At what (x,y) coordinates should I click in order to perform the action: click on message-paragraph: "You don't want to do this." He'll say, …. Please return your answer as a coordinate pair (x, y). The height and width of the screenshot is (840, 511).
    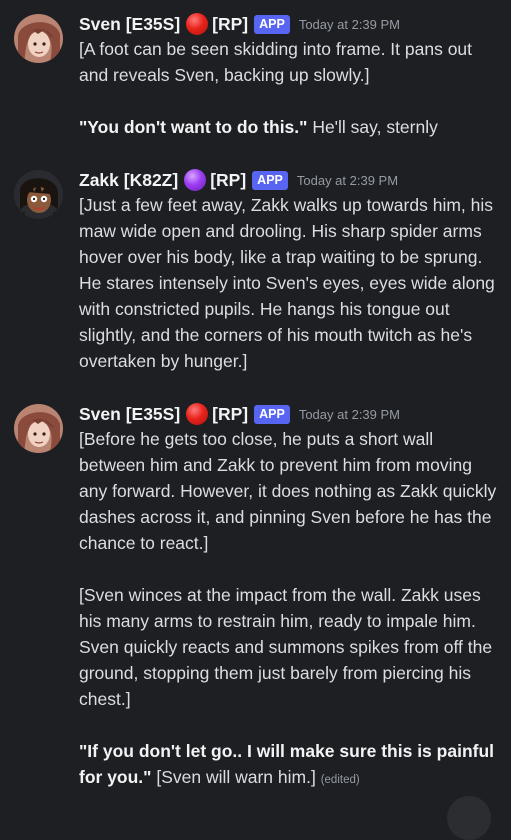
    Looking at the image, I should click on (289, 127).